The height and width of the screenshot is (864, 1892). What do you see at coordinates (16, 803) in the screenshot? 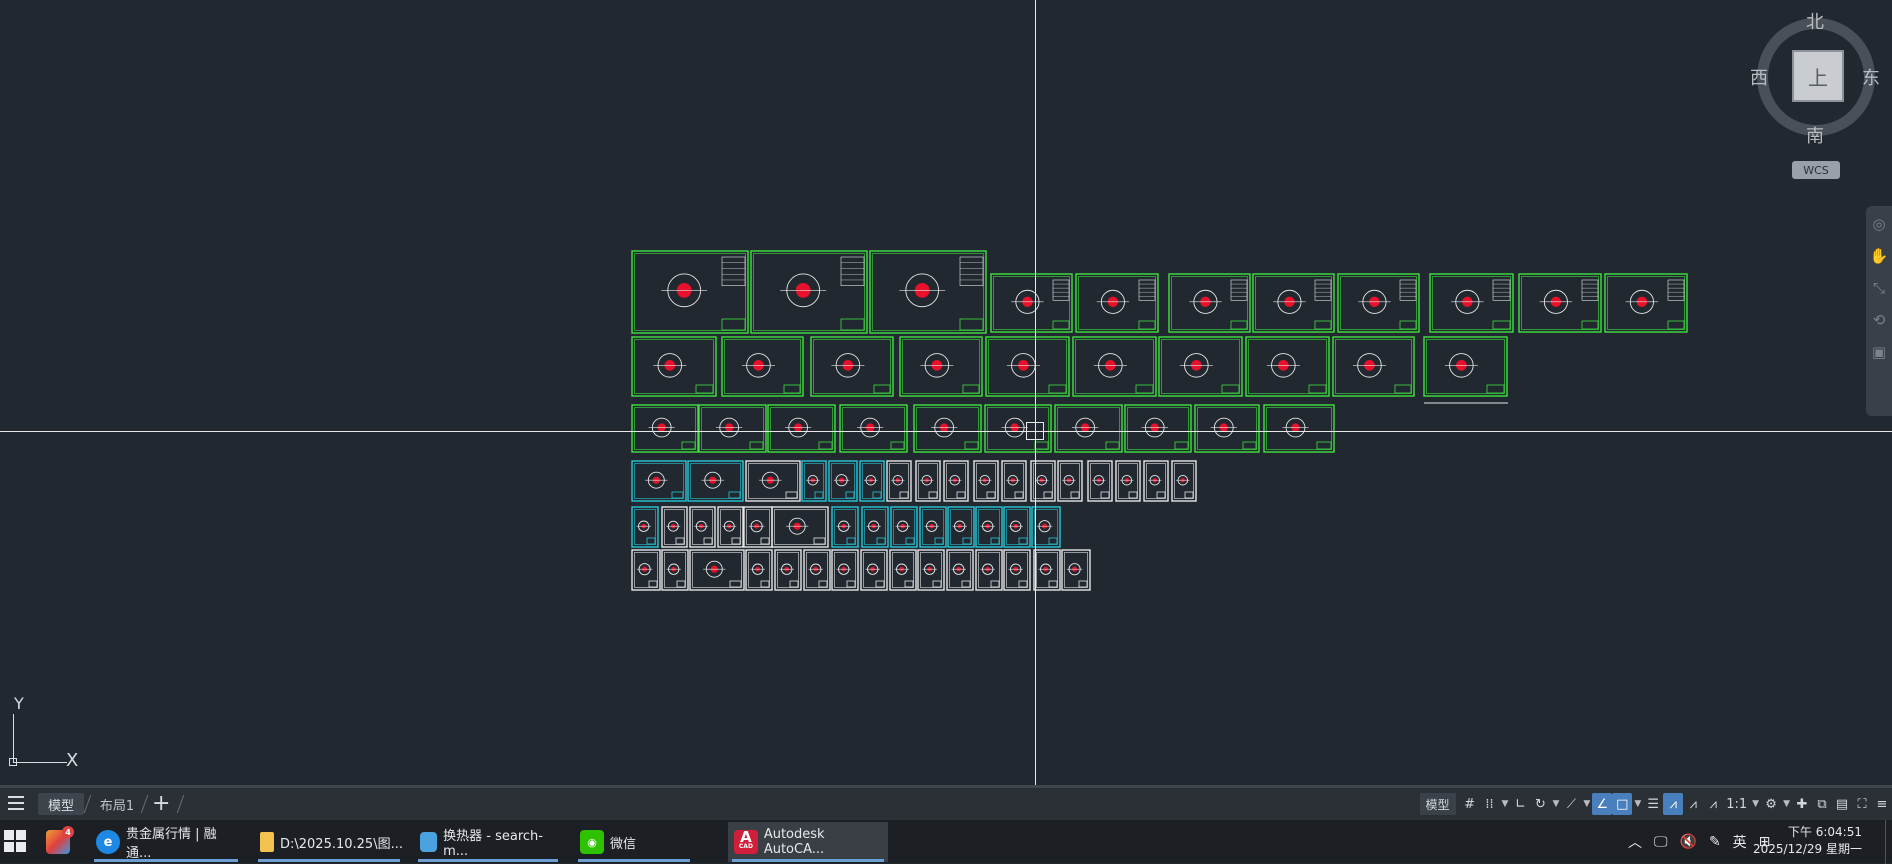
I see `hamburger-menu-icon` at bounding box center [16, 803].